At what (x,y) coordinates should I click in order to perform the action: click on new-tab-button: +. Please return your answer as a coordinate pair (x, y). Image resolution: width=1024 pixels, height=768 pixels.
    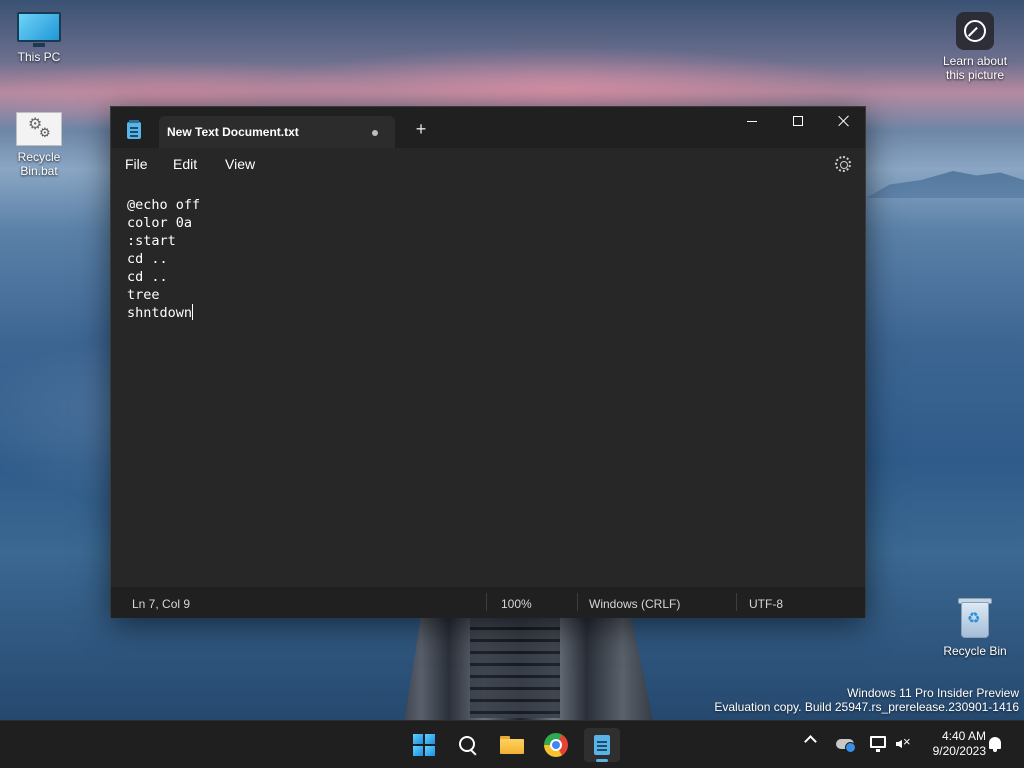
    Looking at the image, I should click on (421, 130).